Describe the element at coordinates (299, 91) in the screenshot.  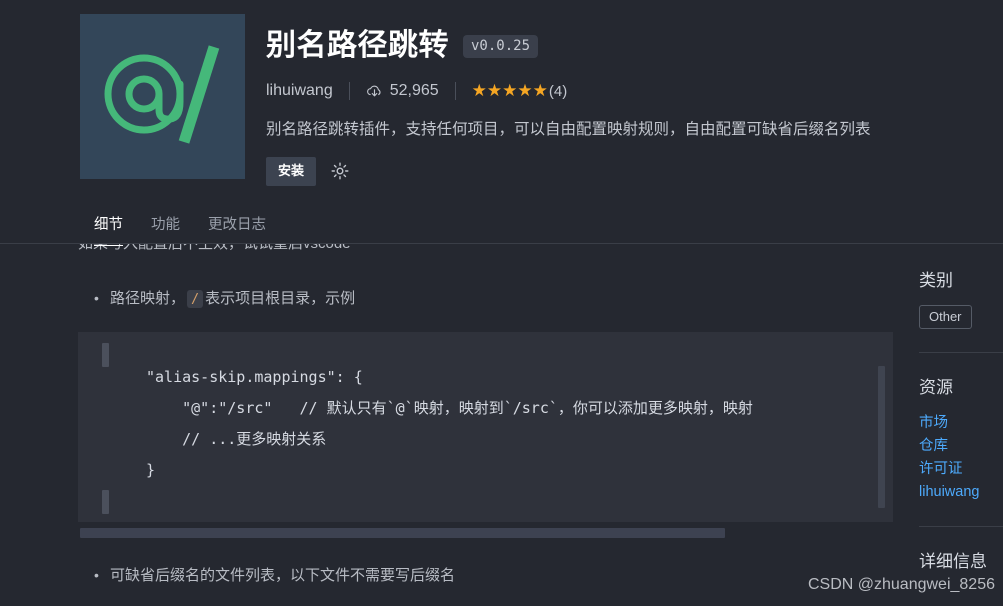
I see `publisher-link: lihuiwang` at that location.